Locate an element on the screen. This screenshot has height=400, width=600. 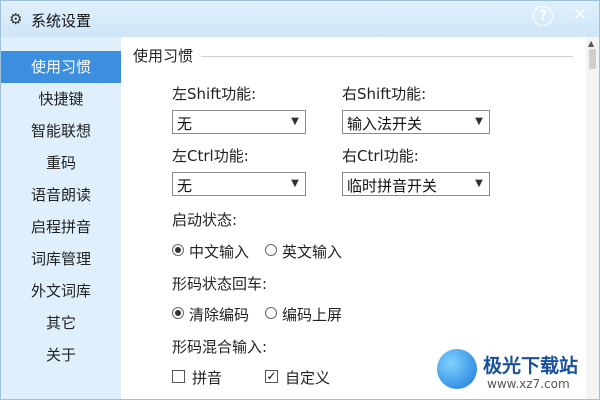
right-ctrl-label: 右Ctrl功能: is located at coordinates (380, 156).